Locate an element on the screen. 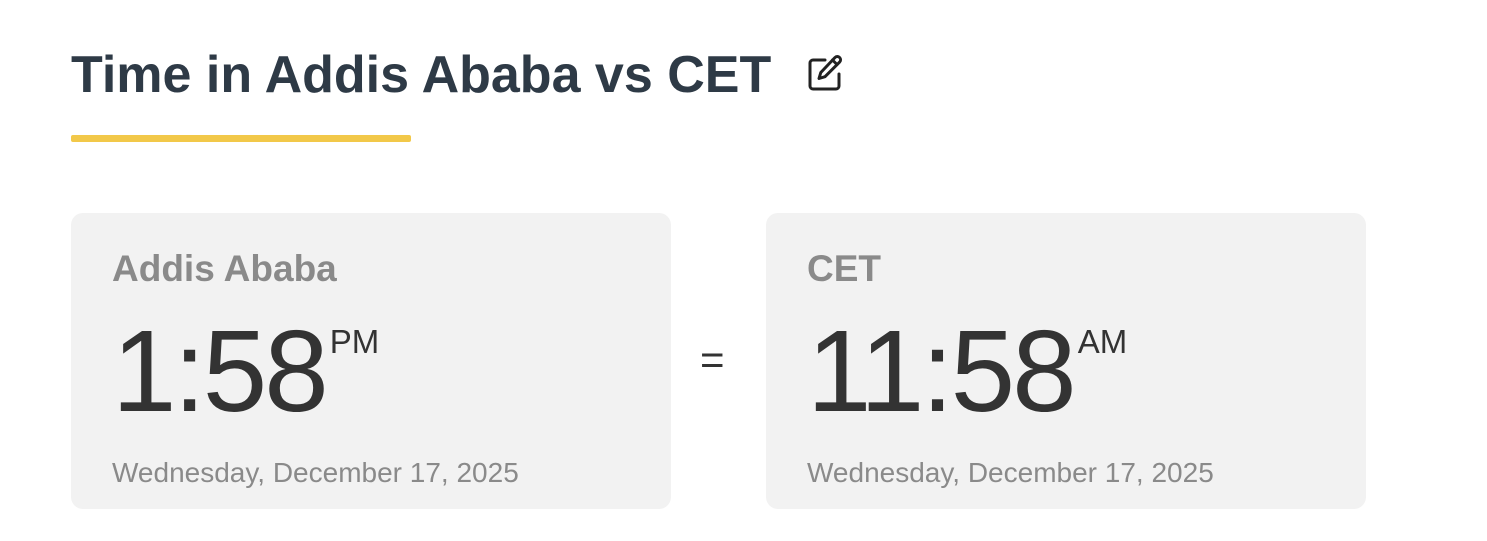  source-time-meridiem: PM is located at coordinates (354, 341).